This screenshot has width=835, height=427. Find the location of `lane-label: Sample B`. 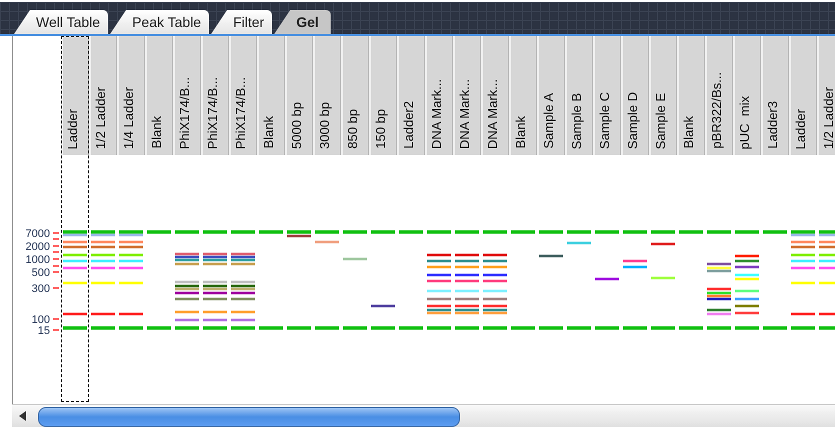

lane-label: Sample B is located at coordinates (576, 120).